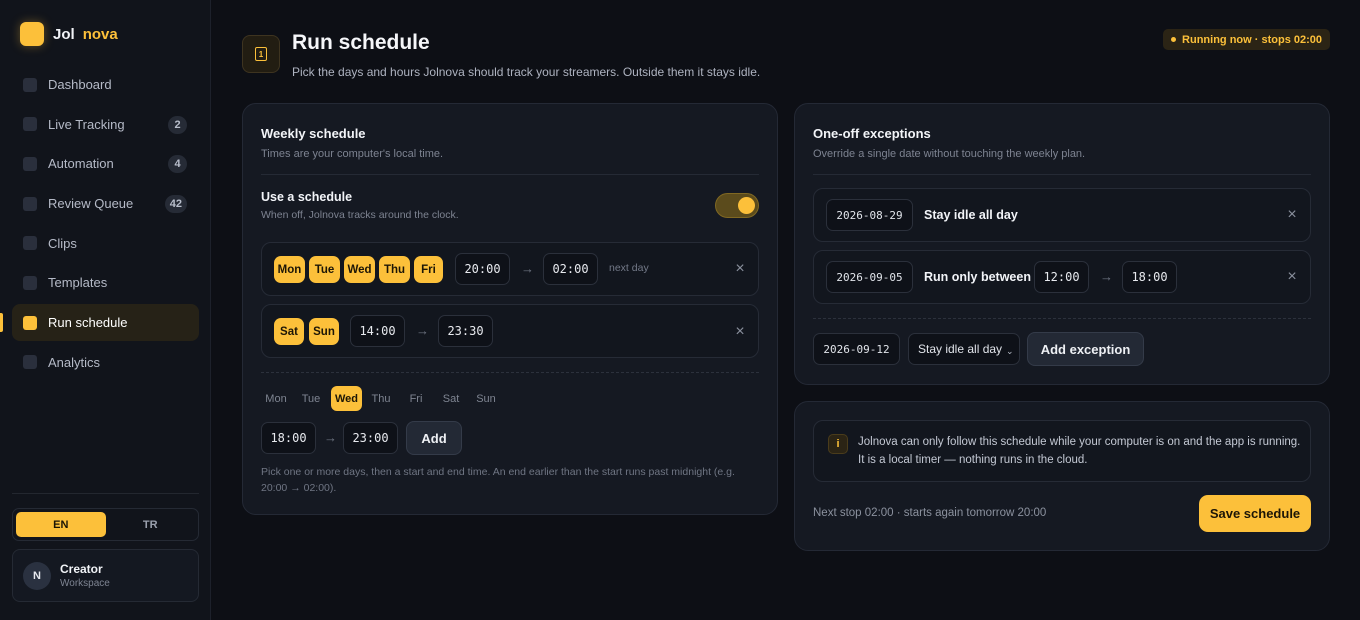  What do you see at coordinates (370, 438) in the screenshot?
I see `new-end-time-input: 23:00` at bounding box center [370, 438].